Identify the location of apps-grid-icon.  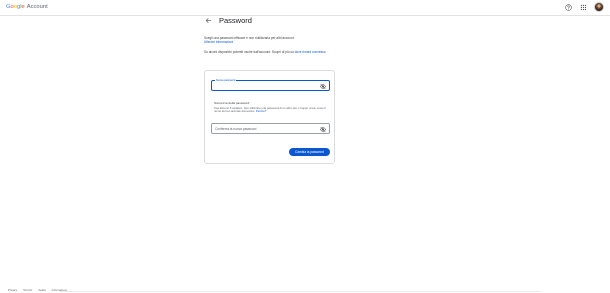
(583, 7).